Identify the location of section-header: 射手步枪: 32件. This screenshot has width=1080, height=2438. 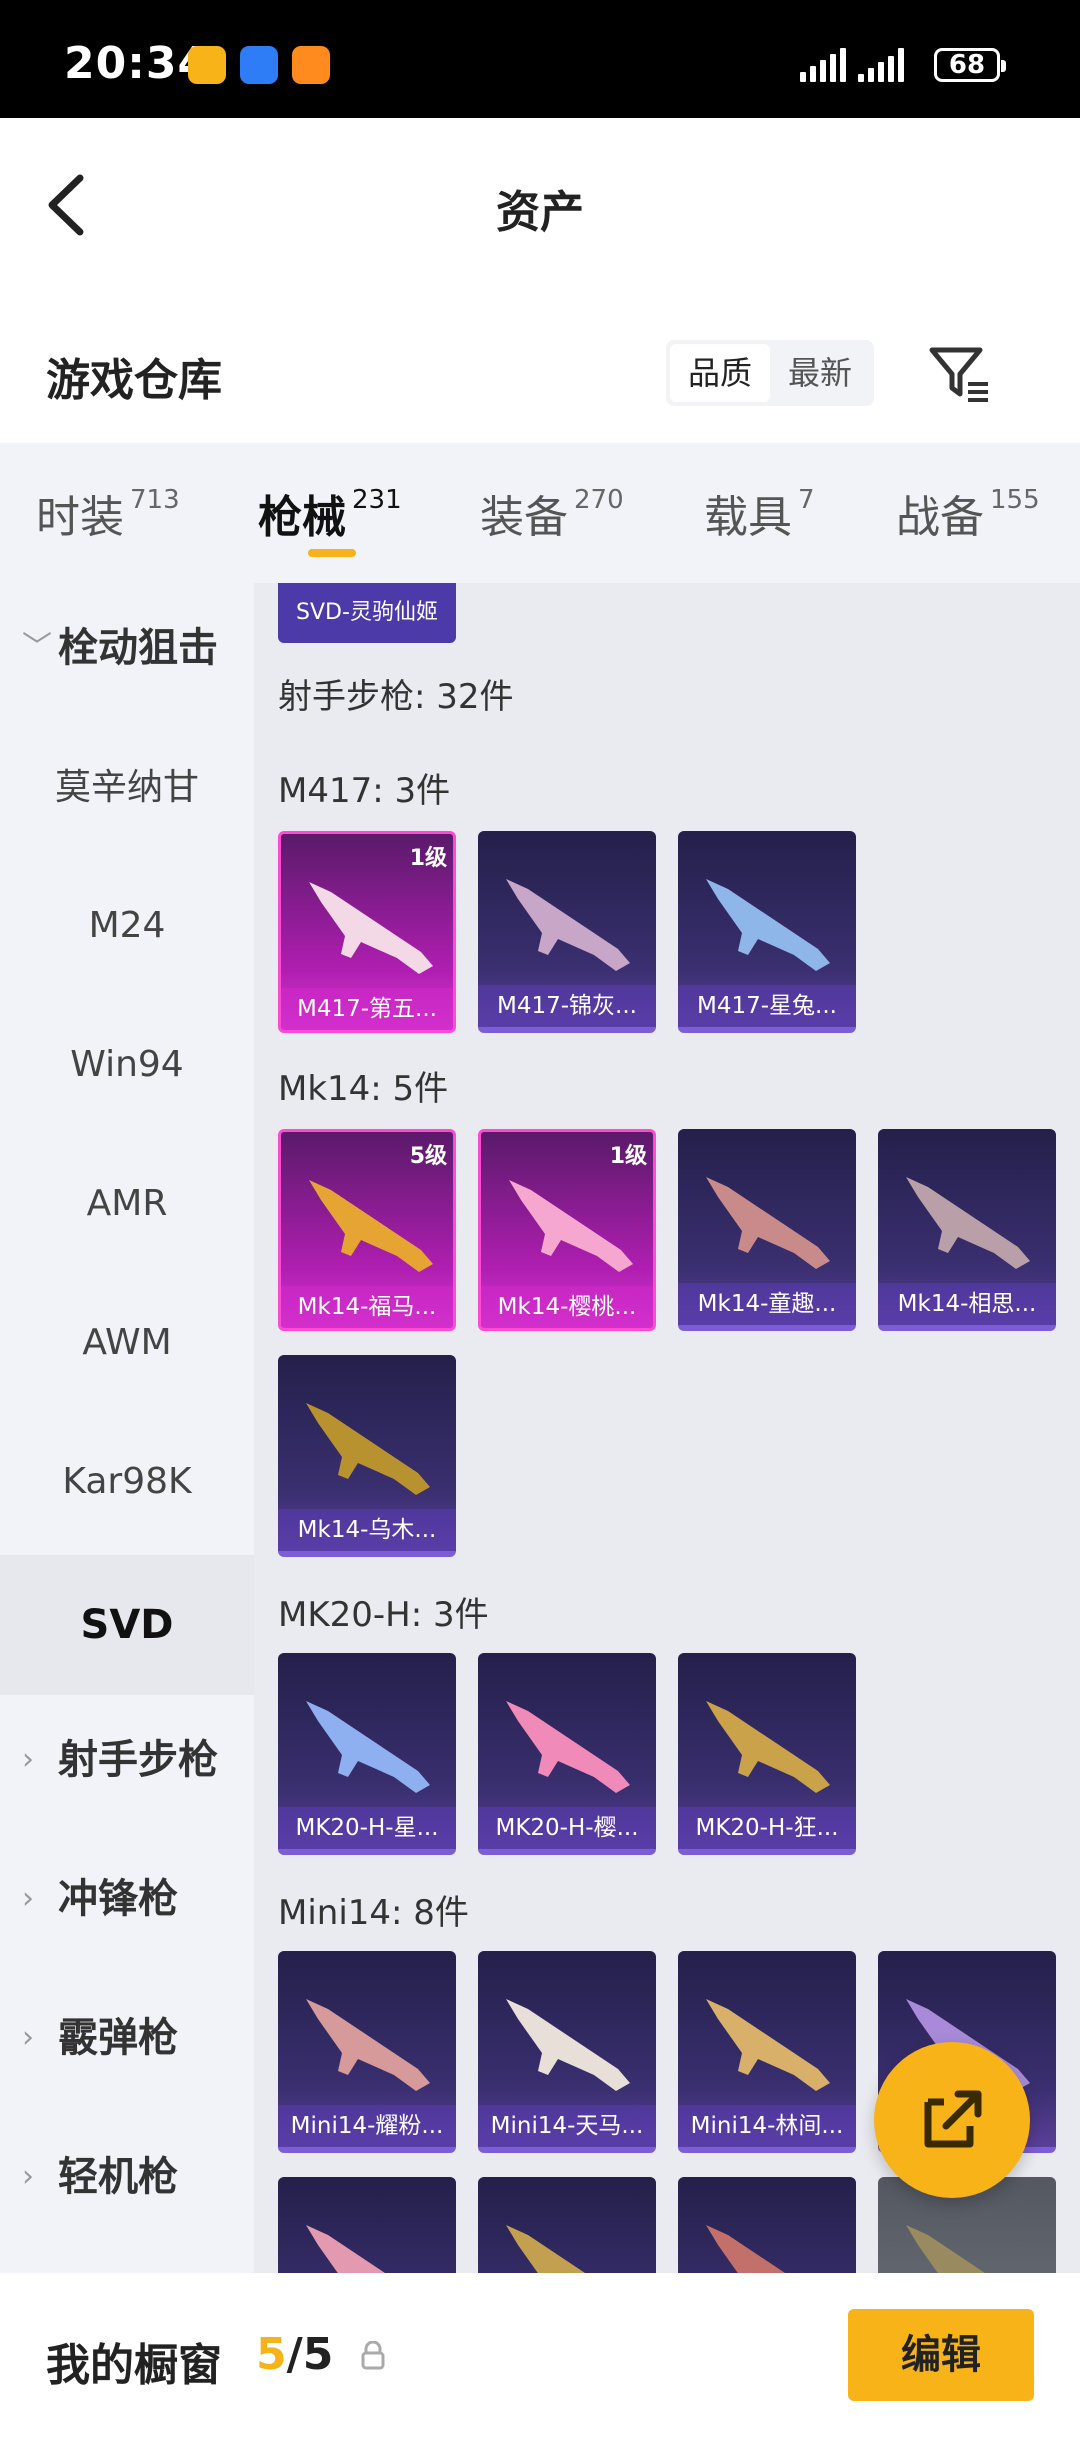
(396, 697).